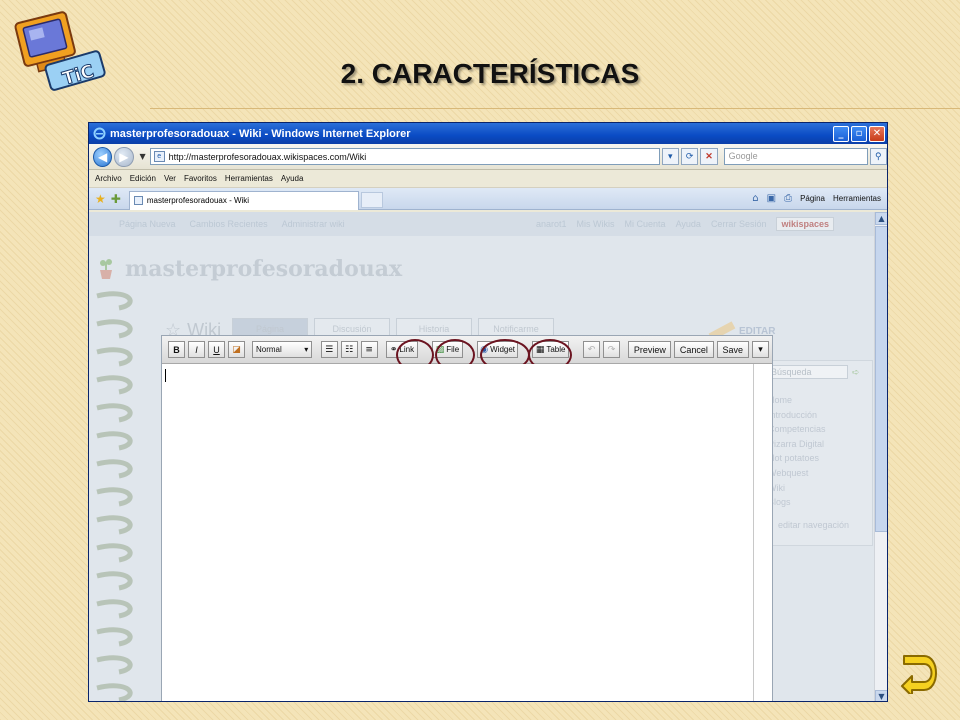  I want to click on menu-ver: Ver, so click(170, 178).